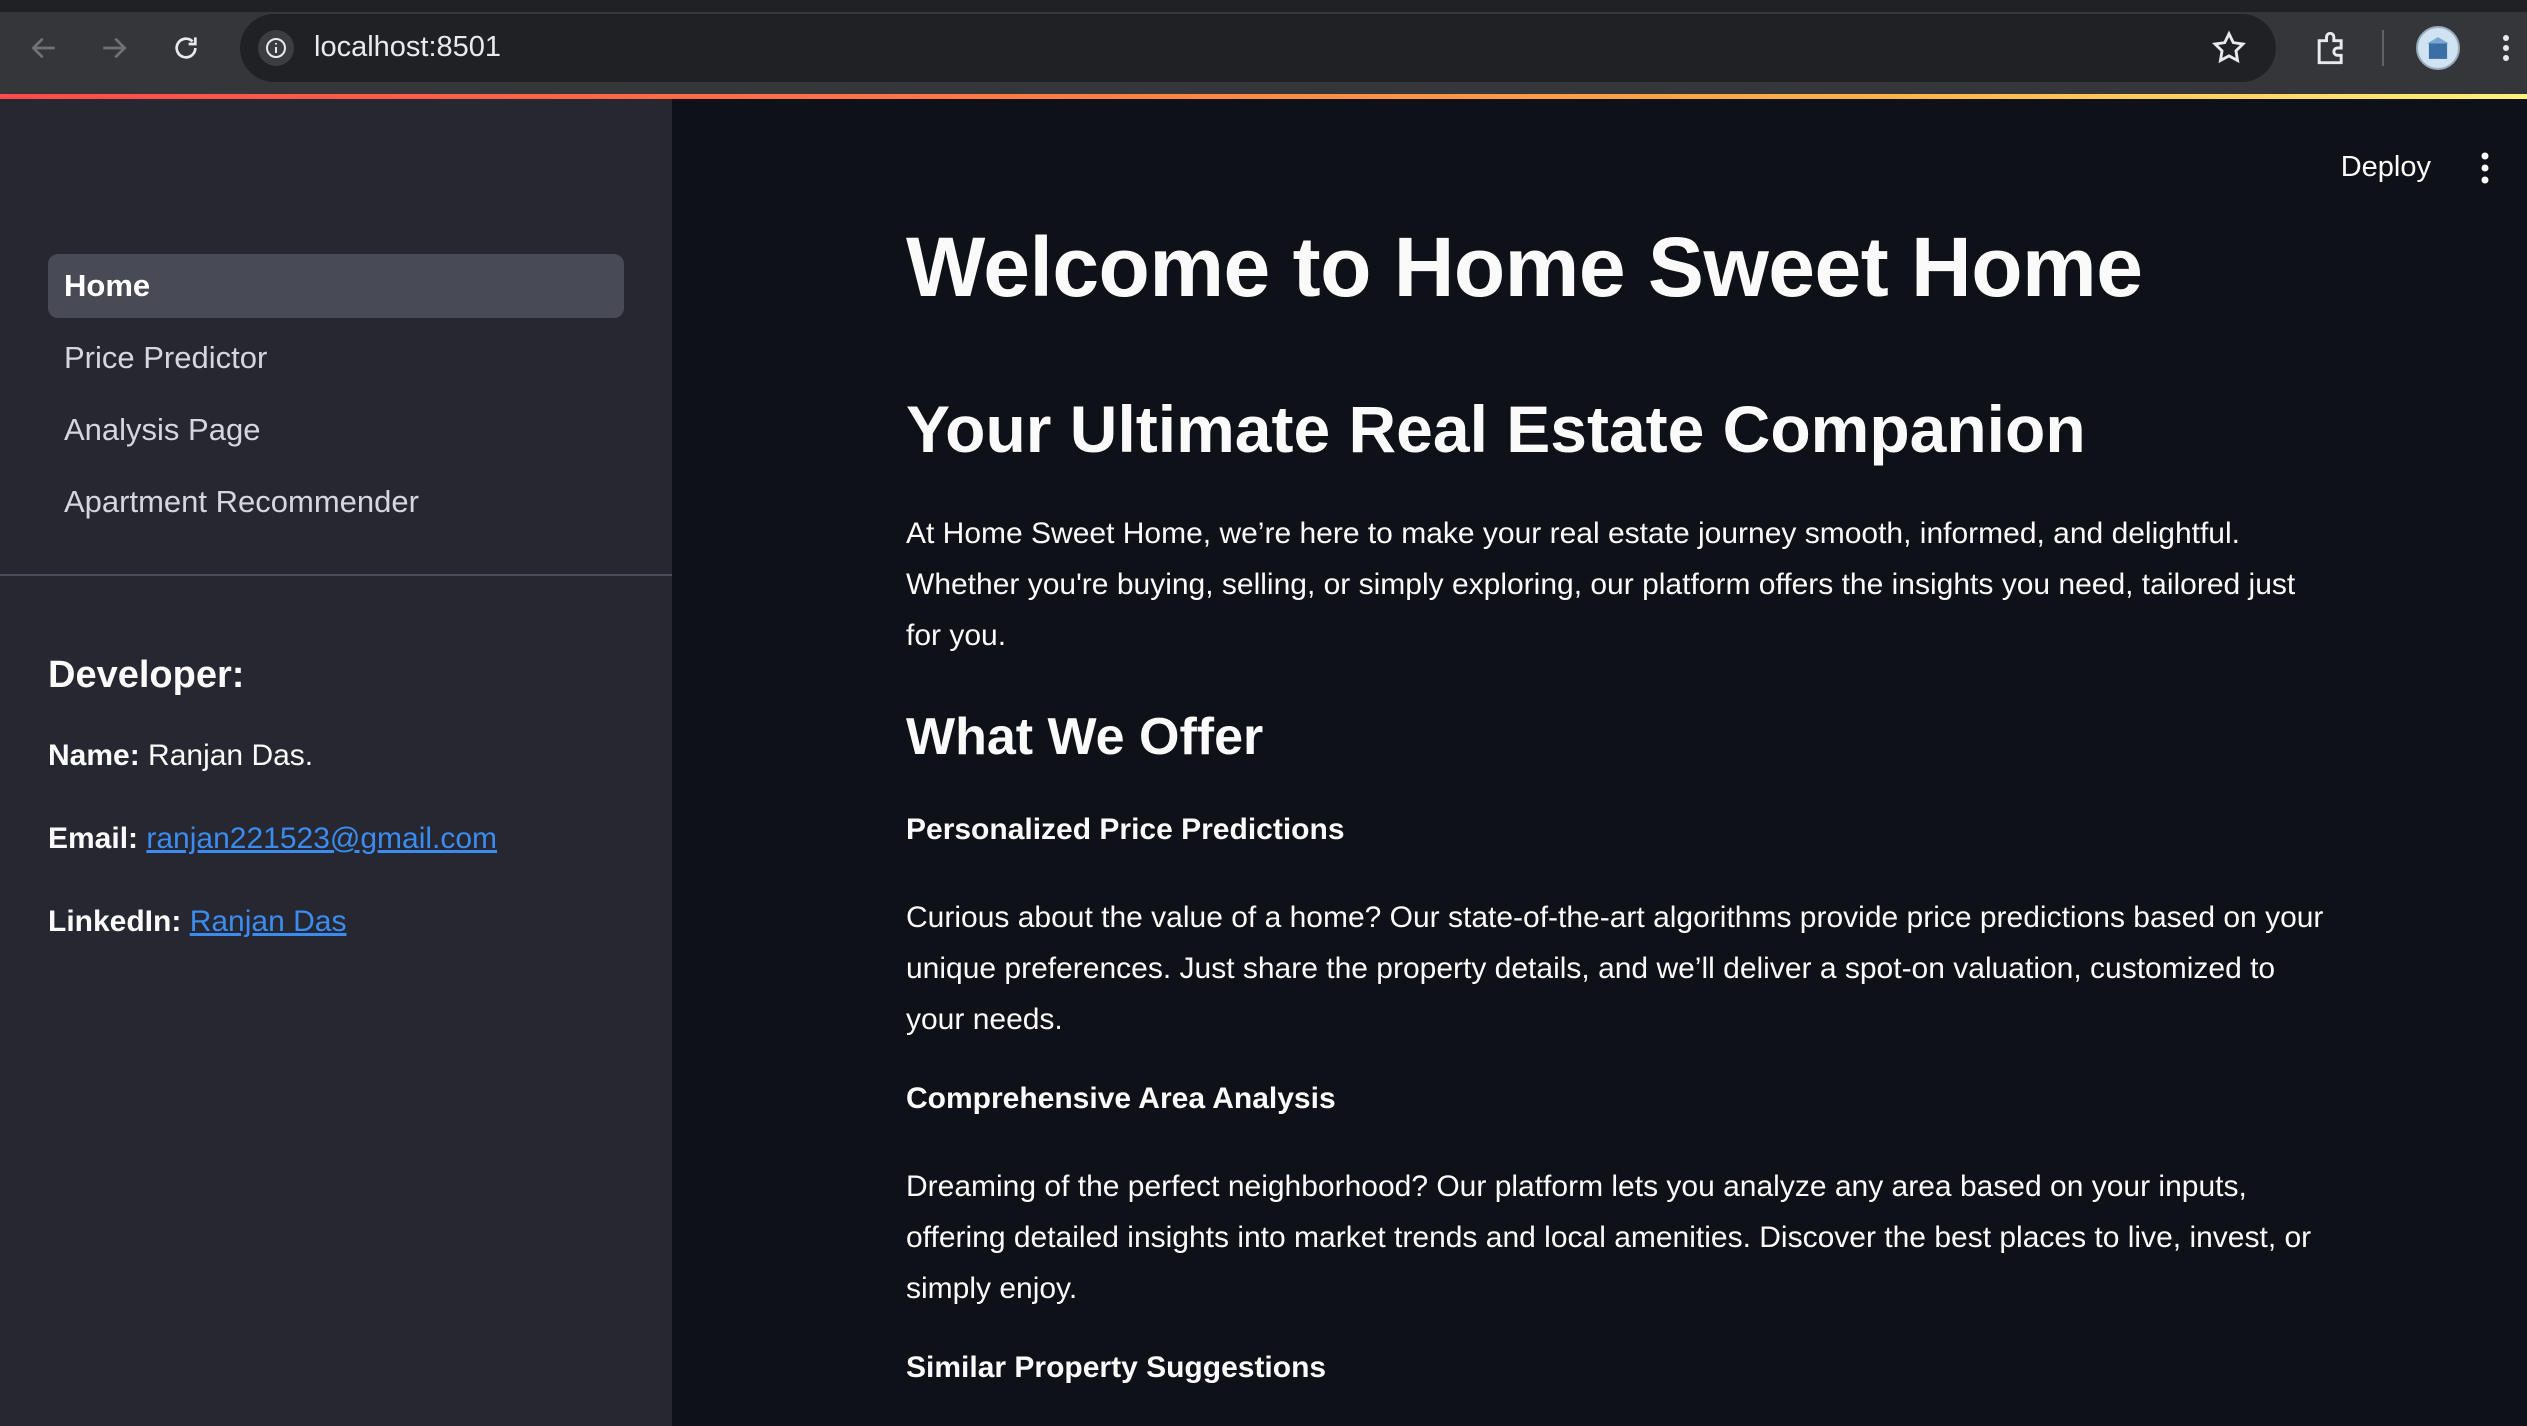 The image size is (2527, 1426). What do you see at coordinates (2383, 48) in the screenshot?
I see `toolbar-separator` at bounding box center [2383, 48].